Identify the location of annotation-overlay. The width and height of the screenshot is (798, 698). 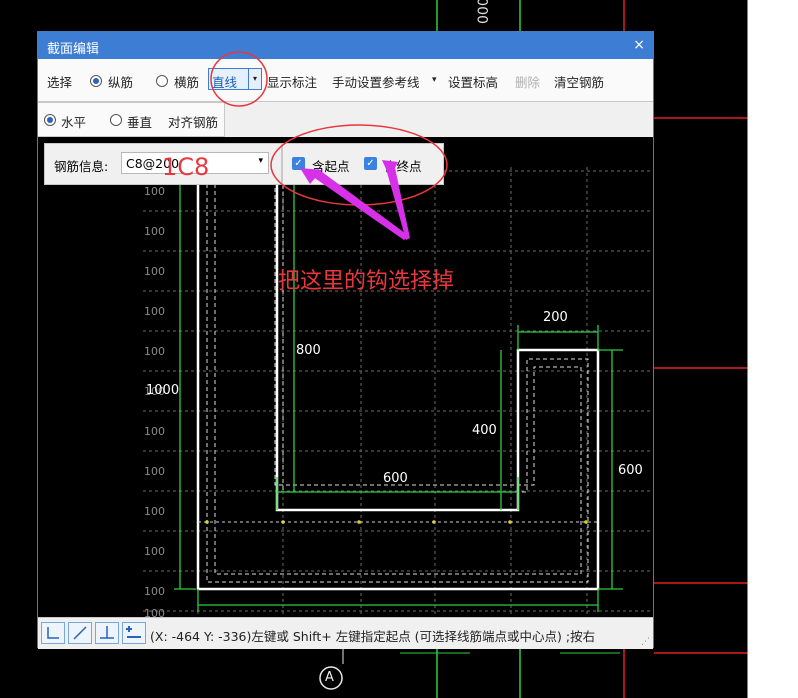
(329, 145).